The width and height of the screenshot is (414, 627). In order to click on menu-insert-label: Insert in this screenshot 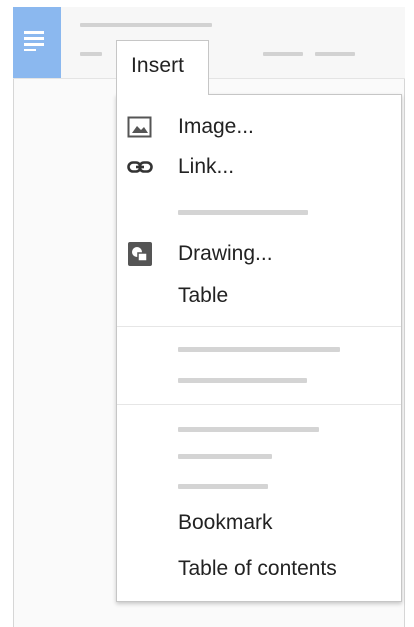, I will do `click(158, 65)`.